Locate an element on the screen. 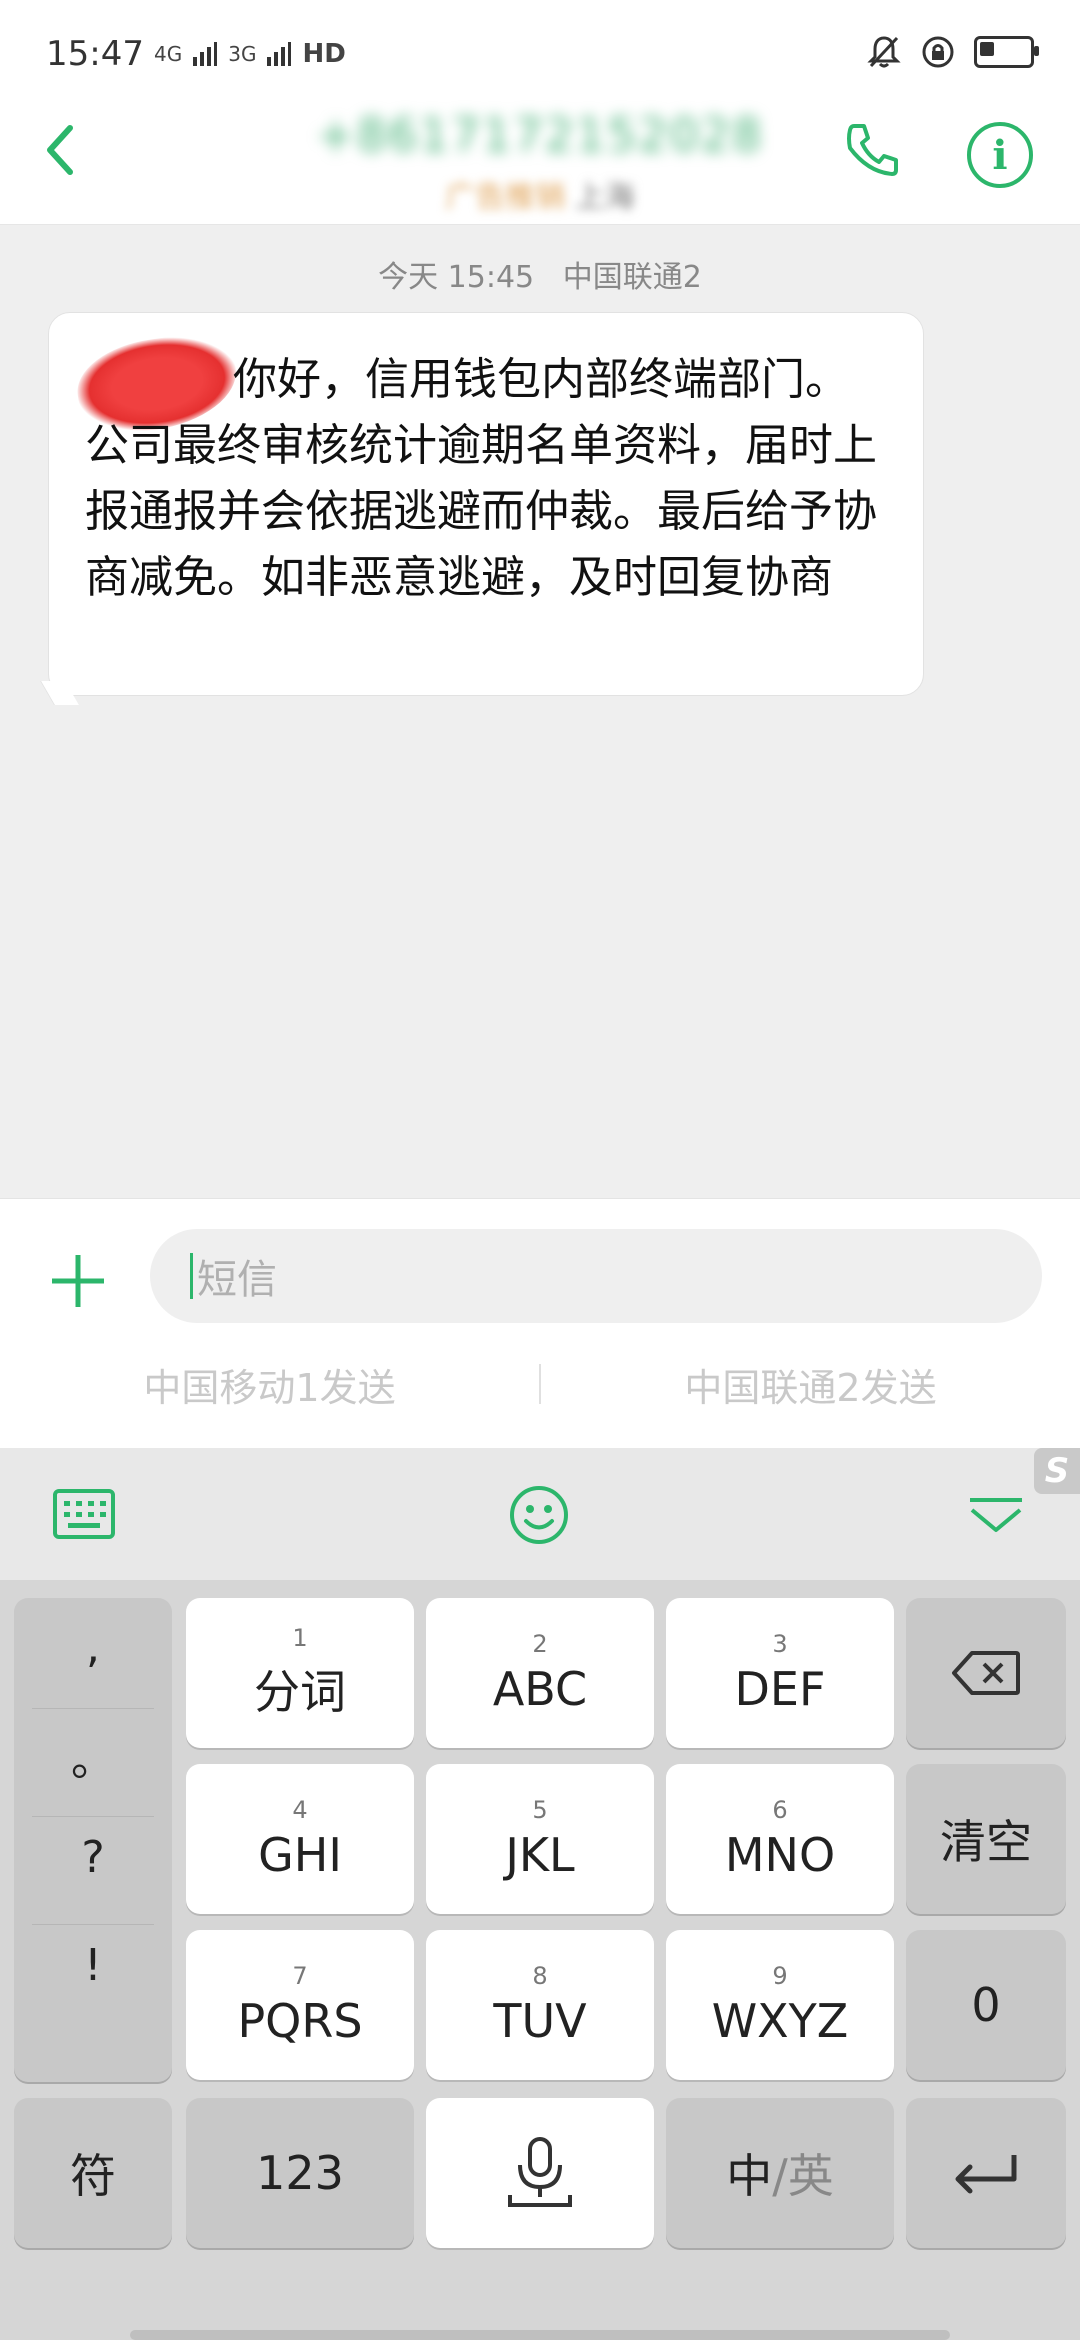  key-8: 8 TUV is located at coordinates (540, 2005).